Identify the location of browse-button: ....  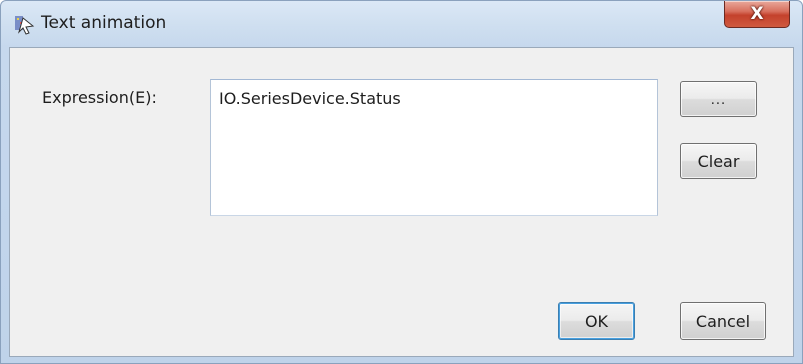
(718, 99).